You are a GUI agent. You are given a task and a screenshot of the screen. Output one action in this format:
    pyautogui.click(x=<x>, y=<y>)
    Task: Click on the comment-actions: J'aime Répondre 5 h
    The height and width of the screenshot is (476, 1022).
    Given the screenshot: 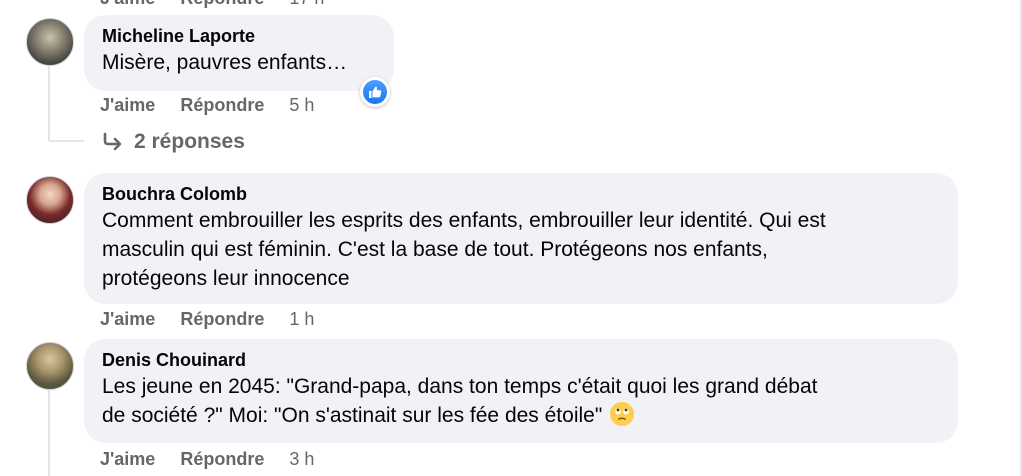 What is the action you would take?
    pyautogui.click(x=207, y=105)
    